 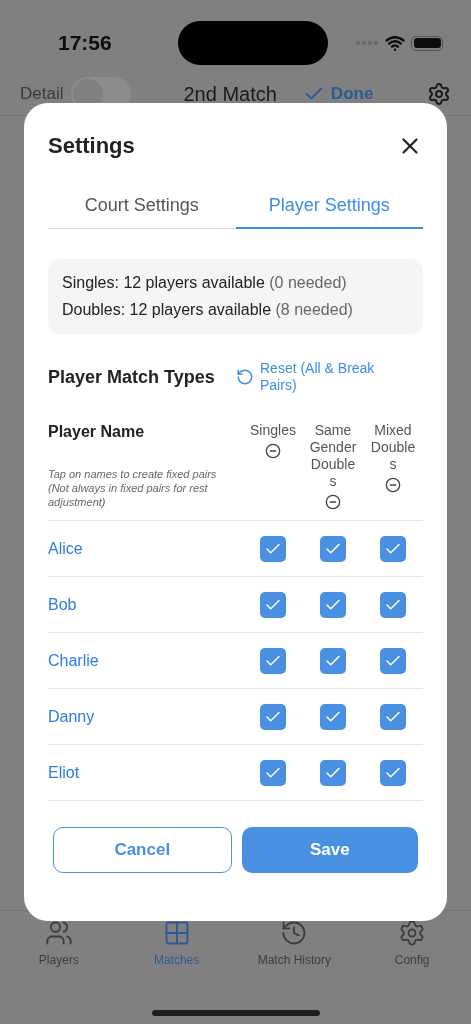 What do you see at coordinates (335, 377) in the screenshot?
I see `reset-link: Reset (All & Break Pairs)` at bounding box center [335, 377].